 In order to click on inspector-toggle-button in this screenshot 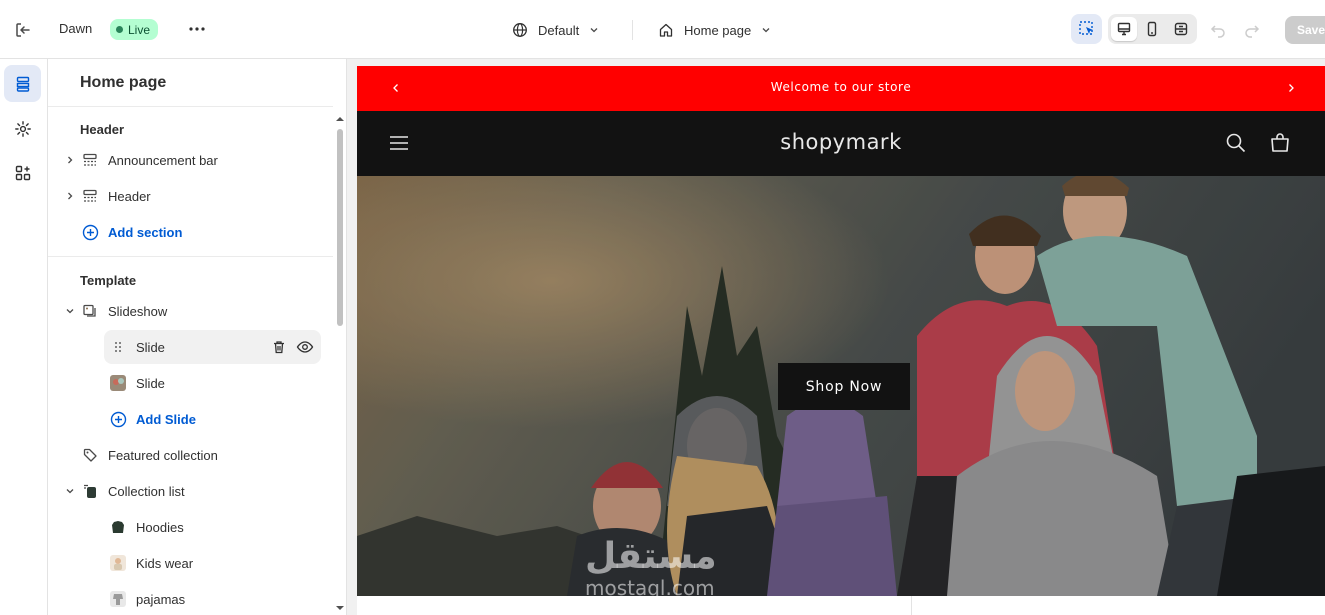, I will do `click(1086, 29)`.